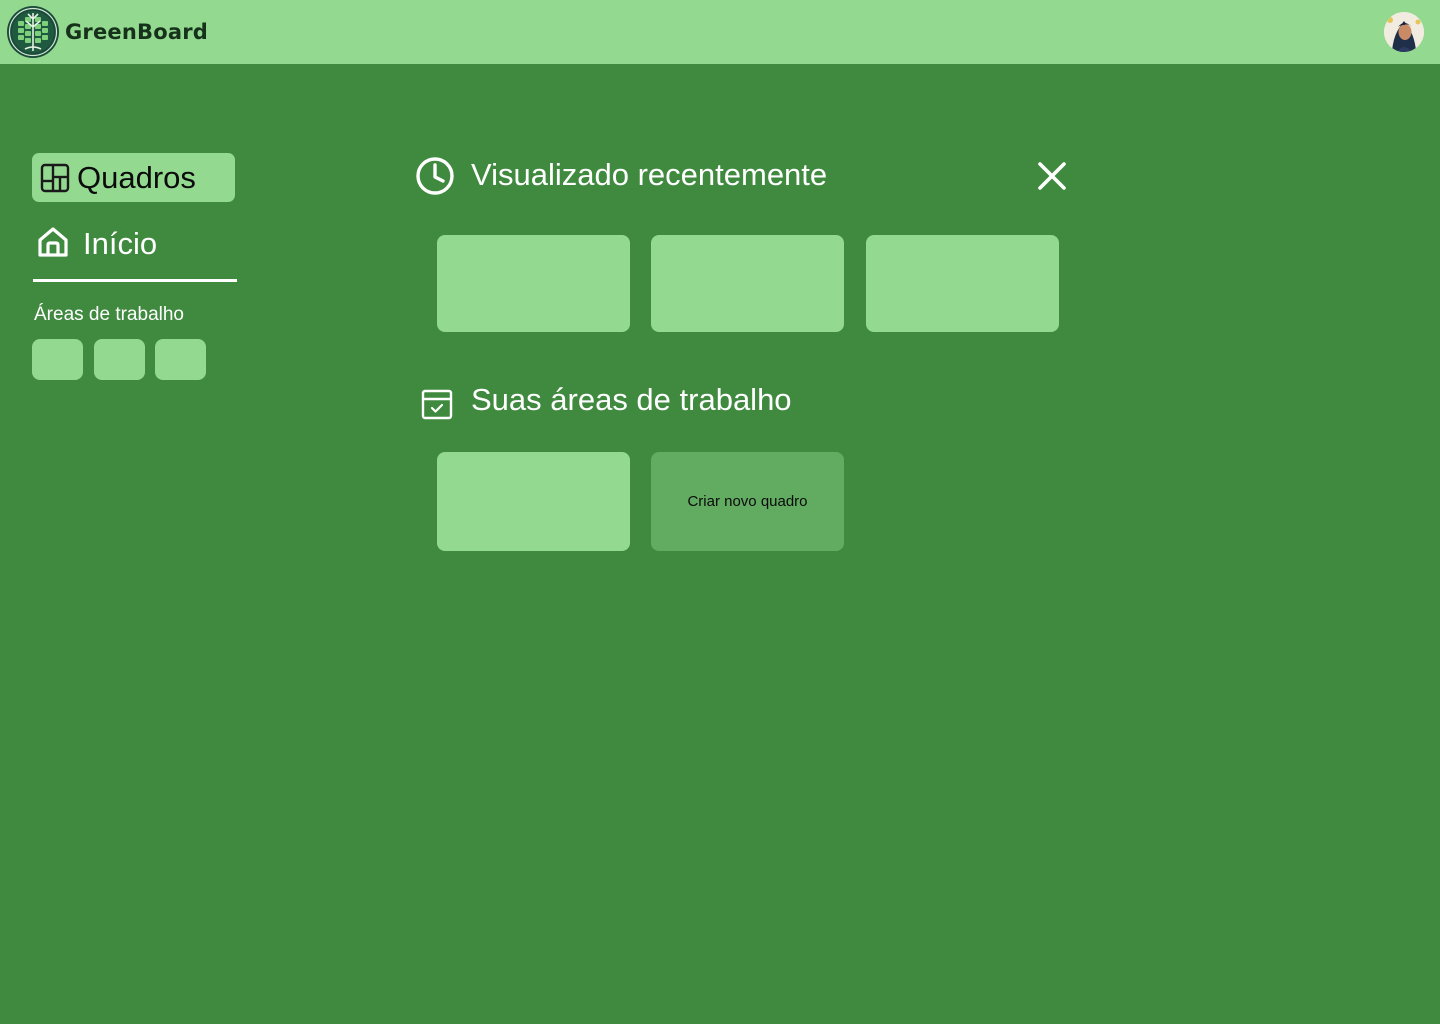  What do you see at coordinates (53, 242) in the screenshot?
I see `home-icon` at bounding box center [53, 242].